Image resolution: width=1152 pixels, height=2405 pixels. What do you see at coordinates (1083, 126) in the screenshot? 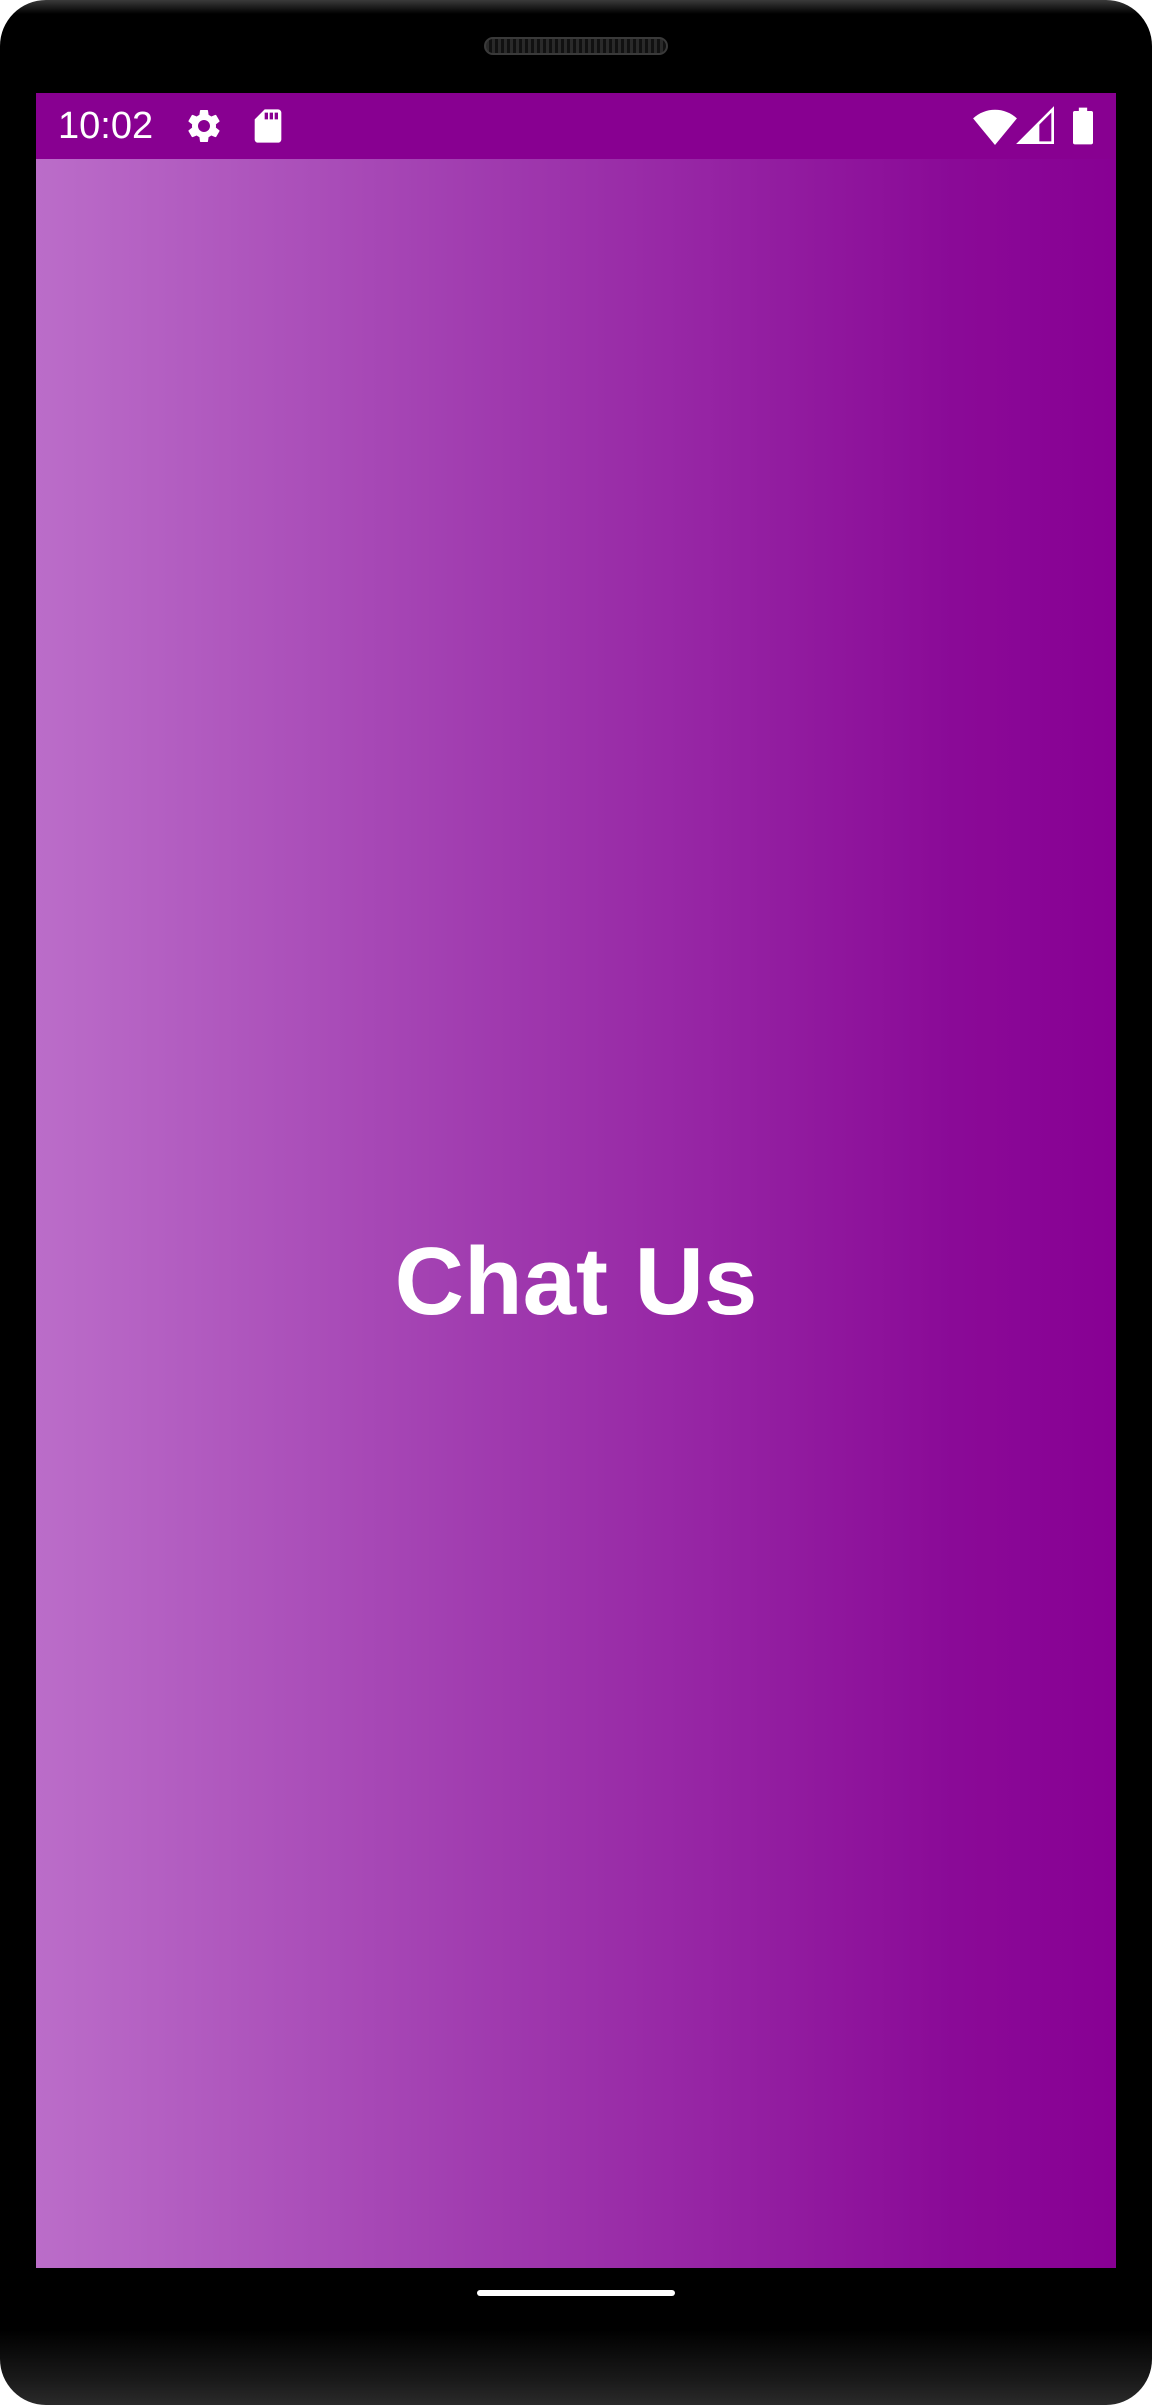
I see `battery-icon` at bounding box center [1083, 126].